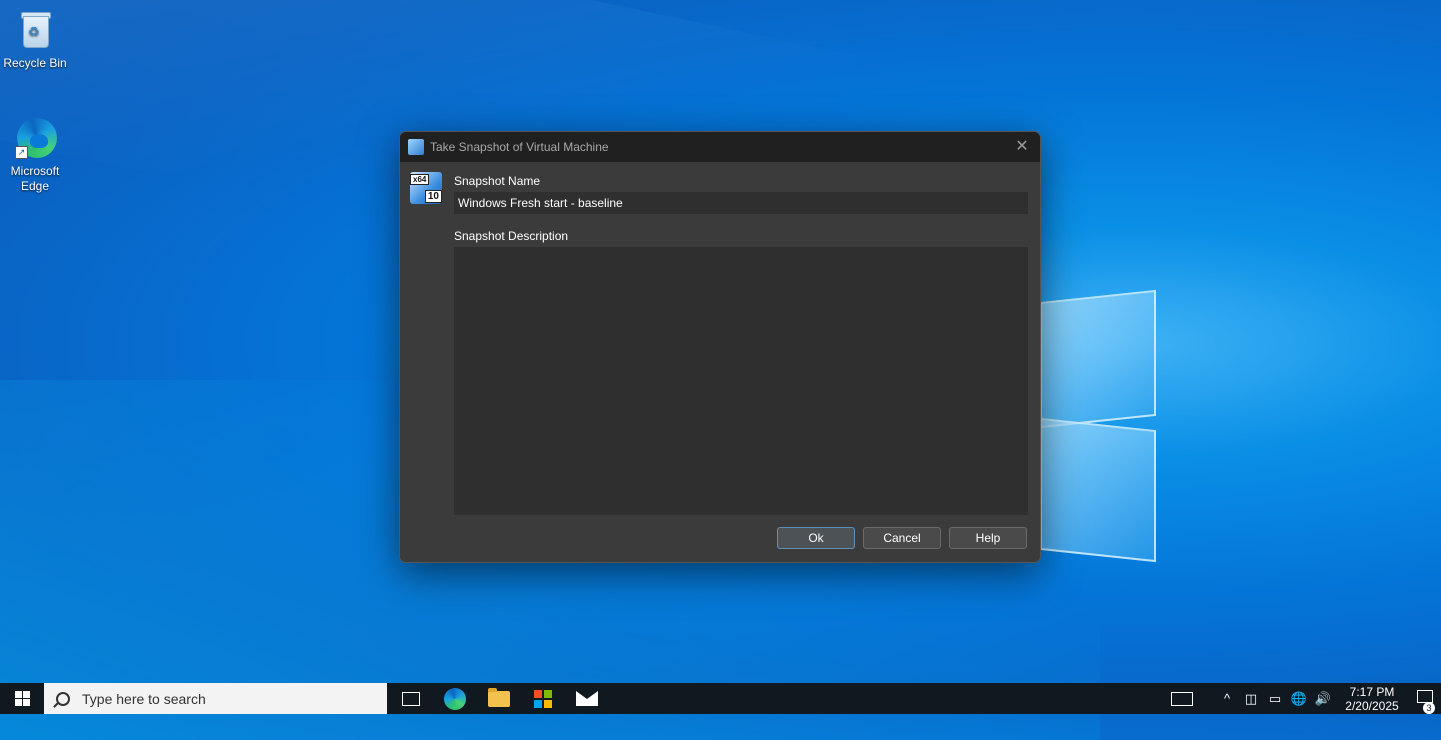 This screenshot has width=1441, height=740. I want to click on taskbar-store-button, so click(543, 698).